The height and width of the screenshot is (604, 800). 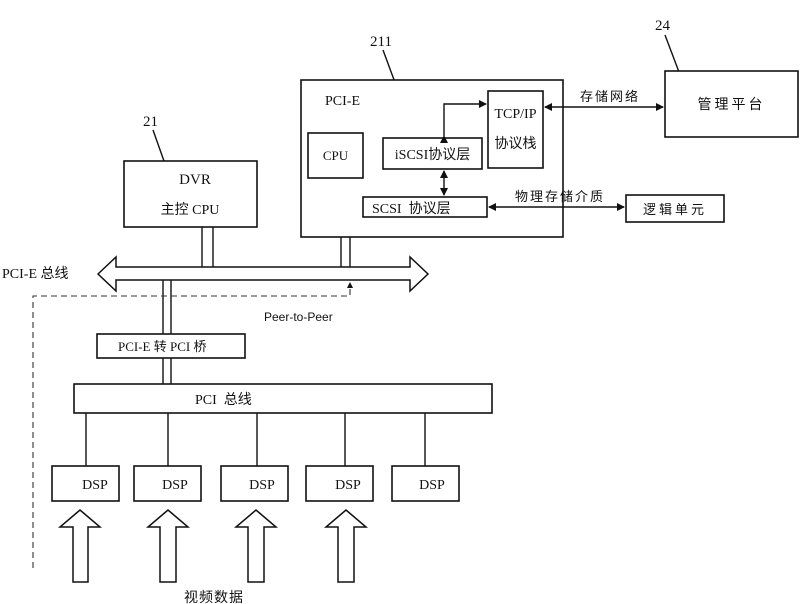 I want to click on scsi-layer-label: SCSI 协议层, so click(x=411, y=209).